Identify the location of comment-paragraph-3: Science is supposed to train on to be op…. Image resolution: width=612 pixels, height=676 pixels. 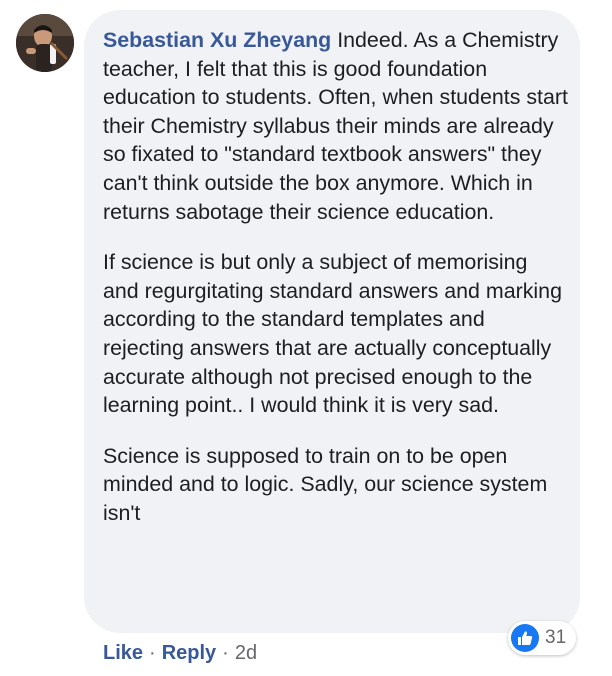
(325, 484).